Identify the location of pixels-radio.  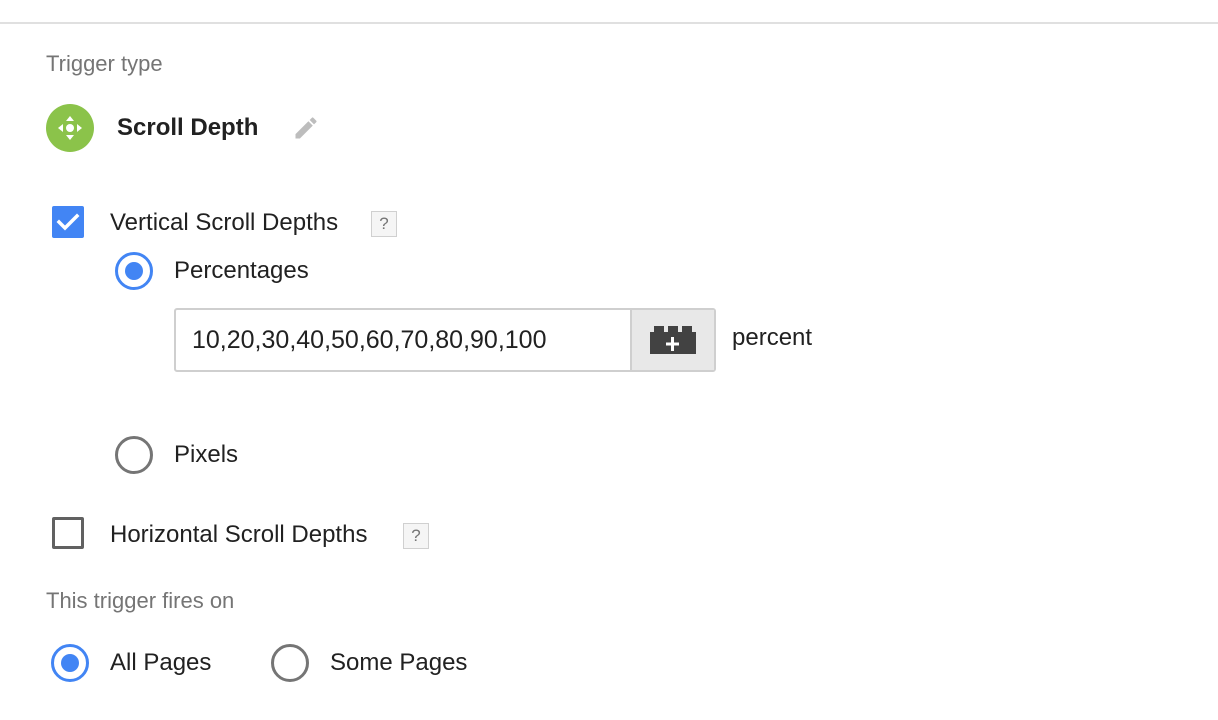
(134, 455).